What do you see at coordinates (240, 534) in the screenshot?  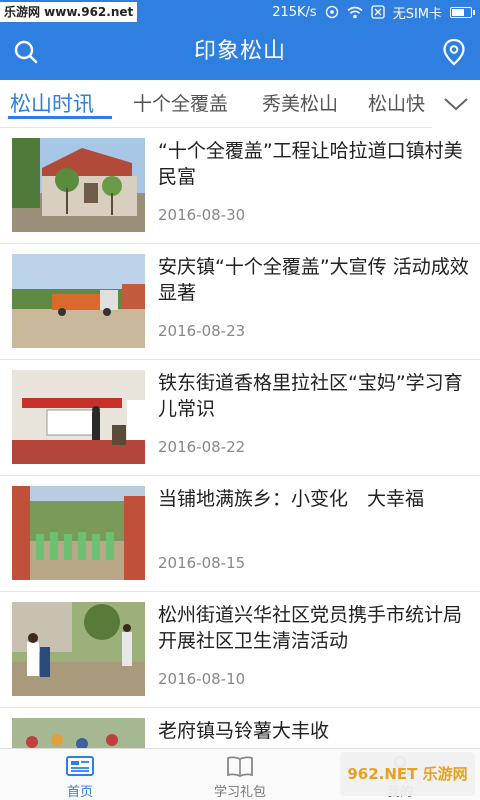 I see `news-item: 当铺地满族乡：小变化 大幸福 2016-08-15` at bounding box center [240, 534].